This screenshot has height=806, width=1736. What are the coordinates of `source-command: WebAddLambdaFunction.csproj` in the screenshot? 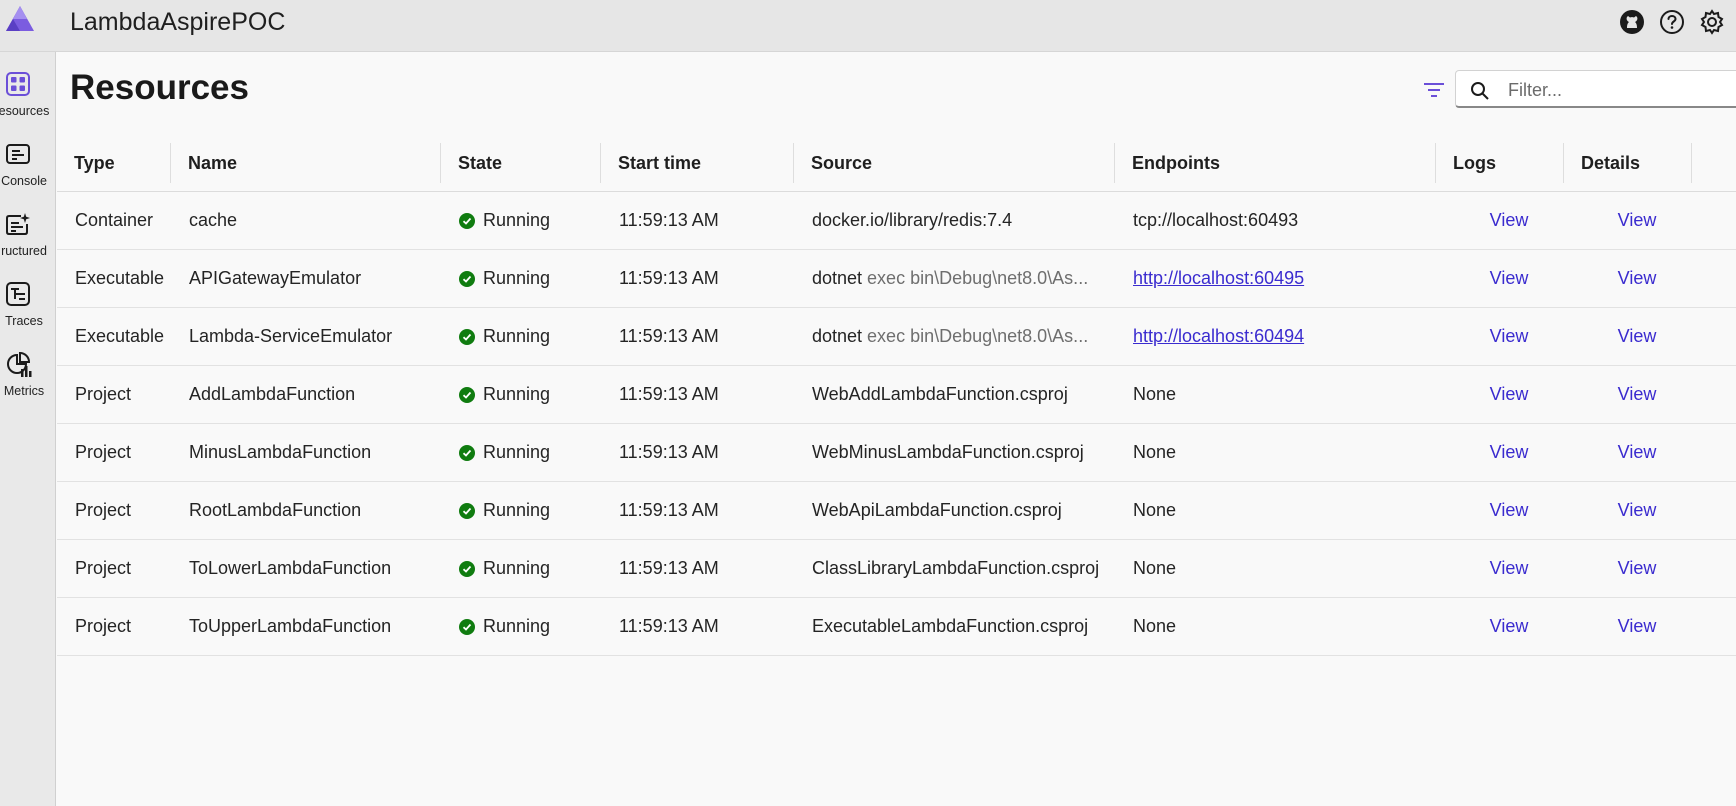 It's located at (940, 394).